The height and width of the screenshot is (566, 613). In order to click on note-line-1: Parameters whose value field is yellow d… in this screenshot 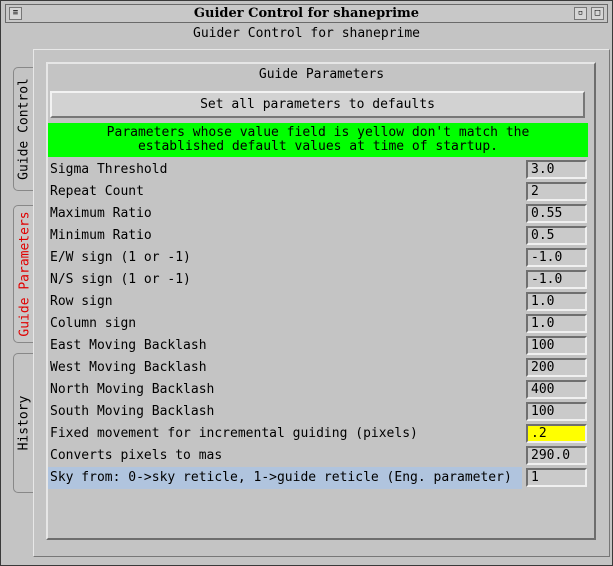, I will do `click(318, 132)`.